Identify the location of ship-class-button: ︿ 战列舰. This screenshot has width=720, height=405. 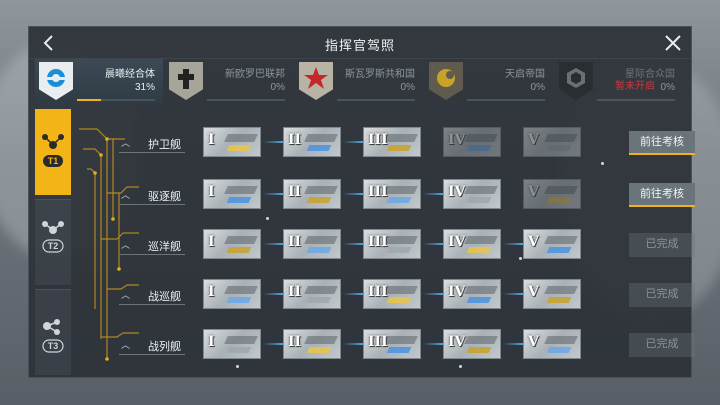
(152, 345).